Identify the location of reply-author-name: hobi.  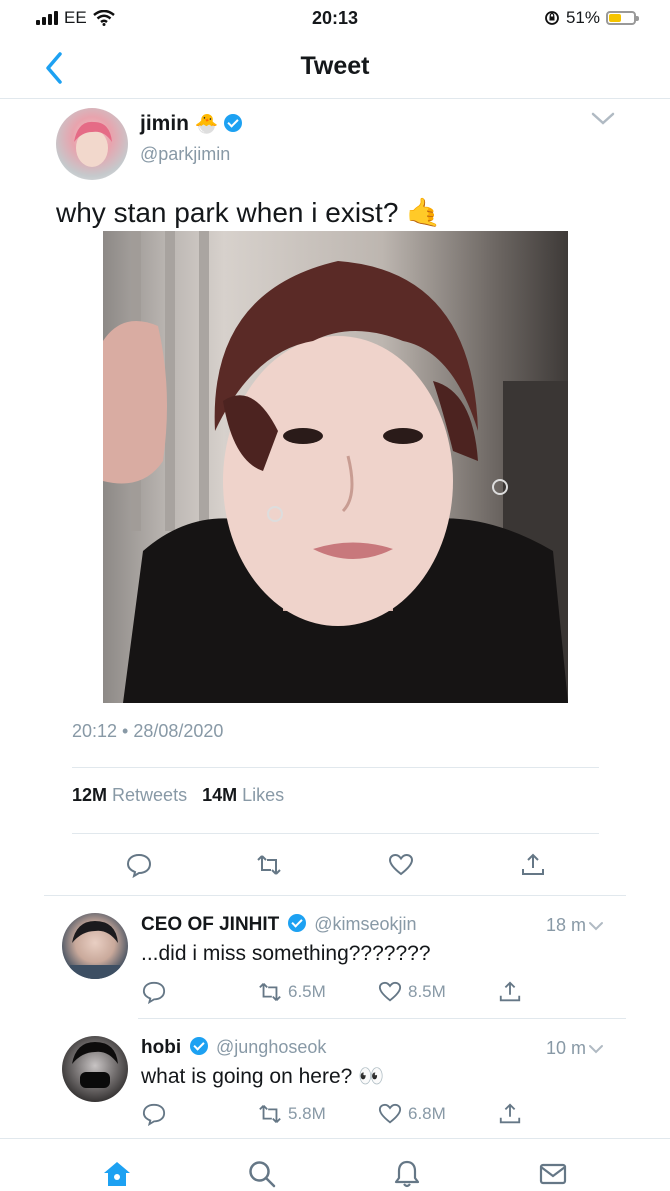
(161, 1047).